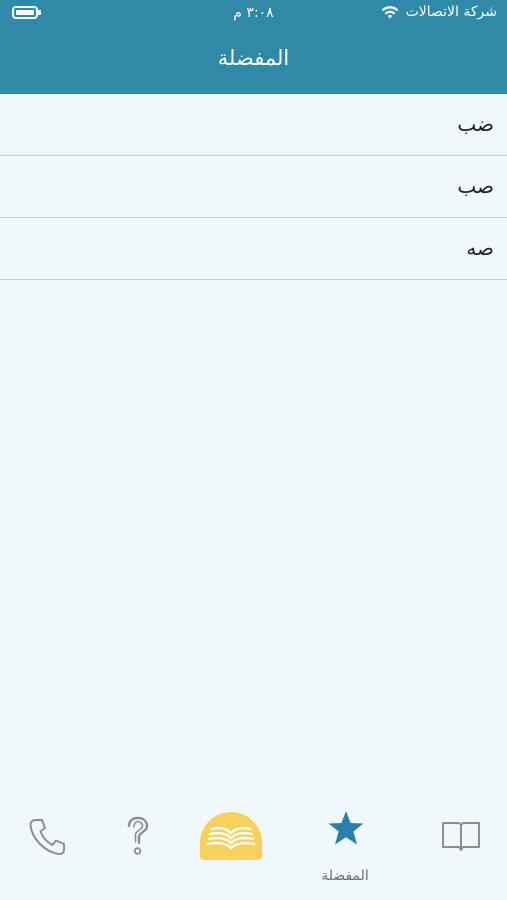 This screenshot has height=900, width=507. Describe the element at coordinates (253, 125) in the screenshot. I see `list-item: ضب` at that location.